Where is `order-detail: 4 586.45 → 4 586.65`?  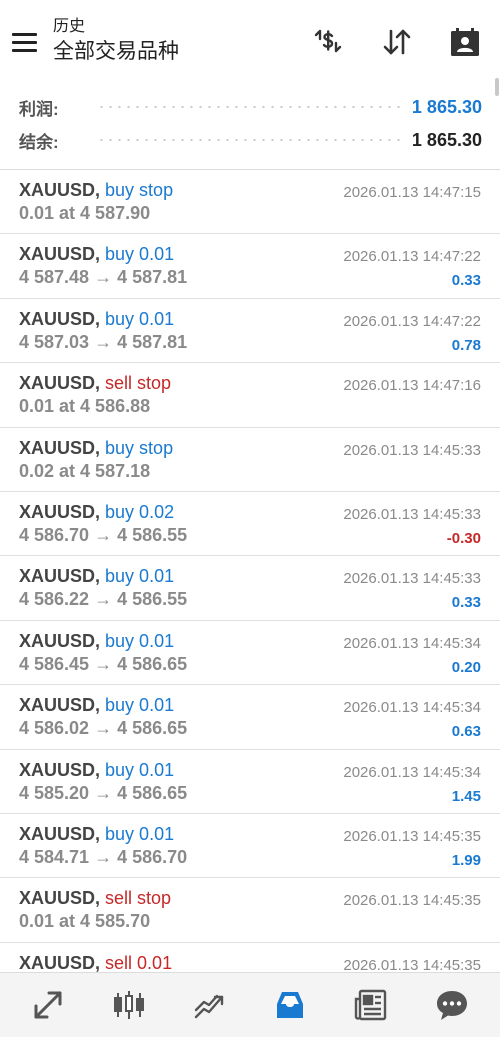 order-detail: 4 586.45 → 4 586.65 is located at coordinates (103, 663).